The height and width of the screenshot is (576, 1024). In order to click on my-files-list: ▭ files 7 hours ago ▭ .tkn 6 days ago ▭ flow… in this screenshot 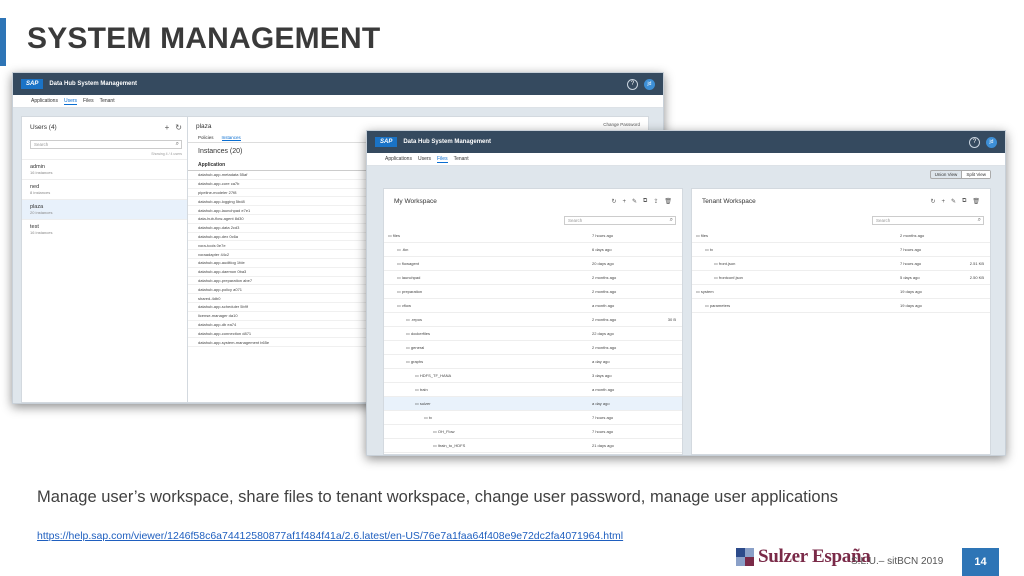, I will do `click(533, 341)`.